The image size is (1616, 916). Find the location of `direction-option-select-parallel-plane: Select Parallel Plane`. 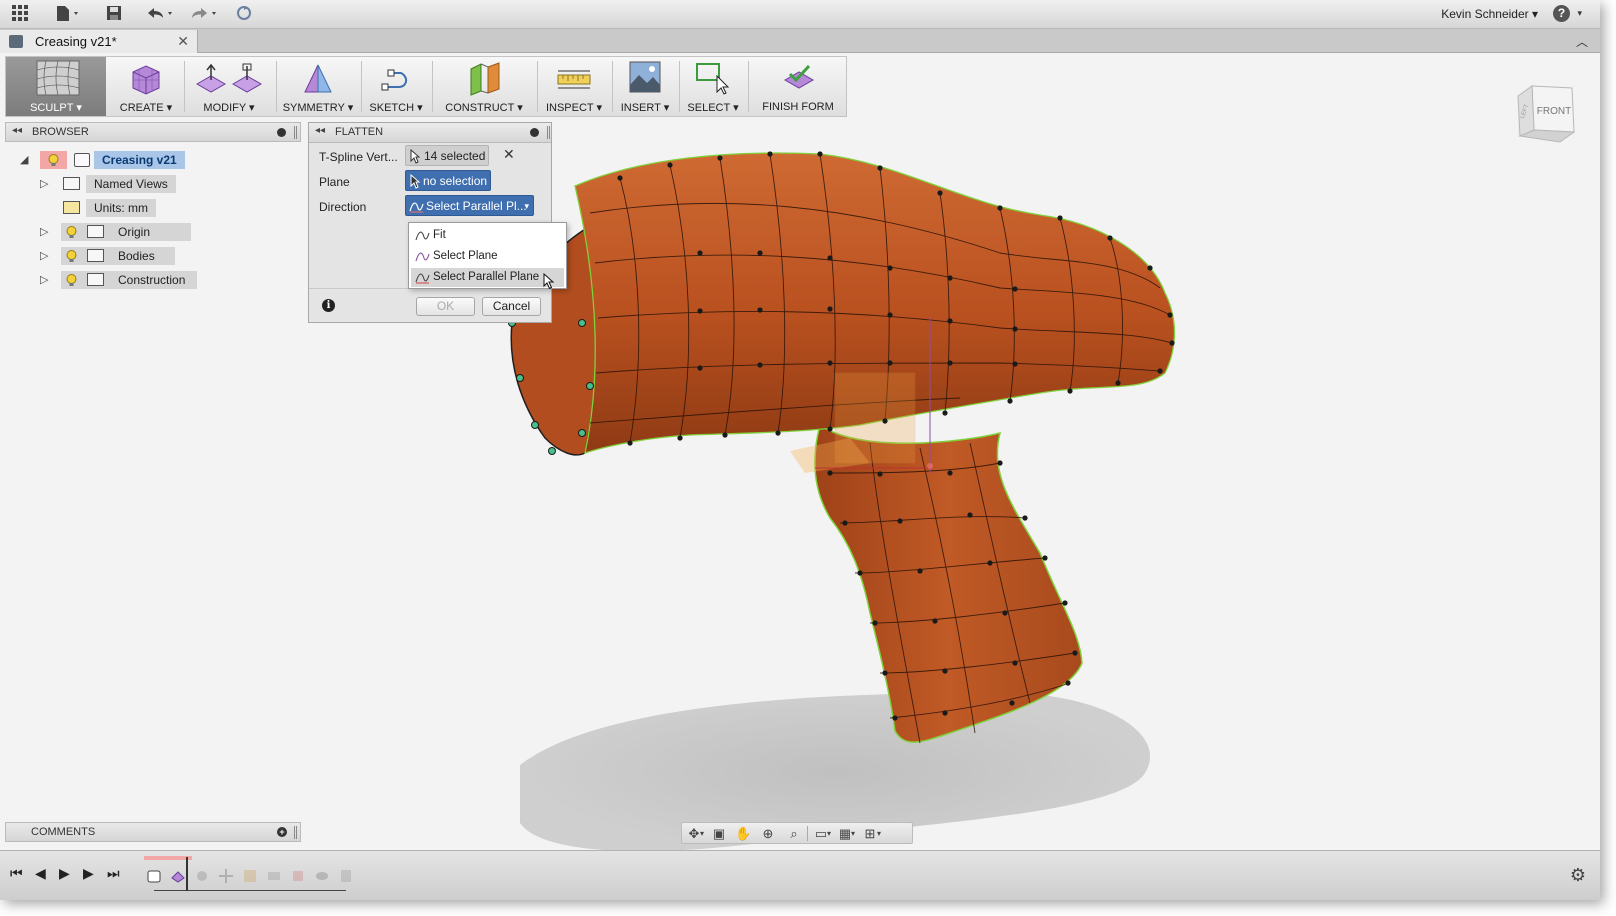

direction-option-select-parallel-plane: Select Parallel Plane is located at coordinates (487, 277).